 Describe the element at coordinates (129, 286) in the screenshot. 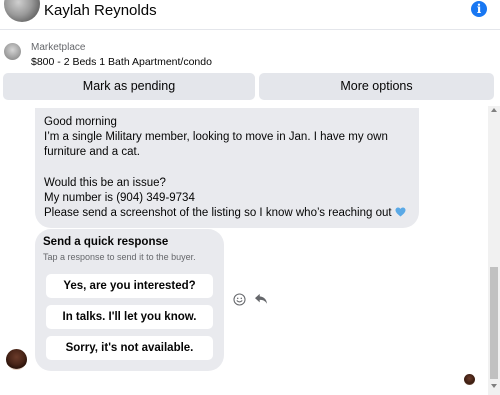

I see `quick-response-option: Yes, are you interested?` at that location.